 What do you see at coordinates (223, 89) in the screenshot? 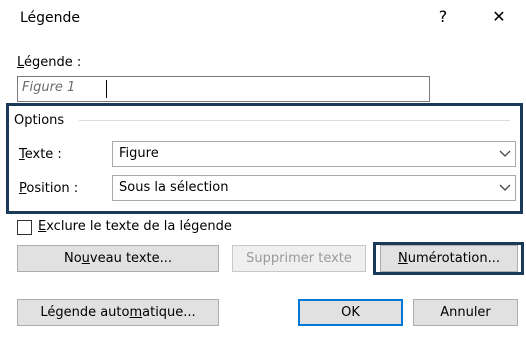
I see `caption-input: Figure 1` at bounding box center [223, 89].